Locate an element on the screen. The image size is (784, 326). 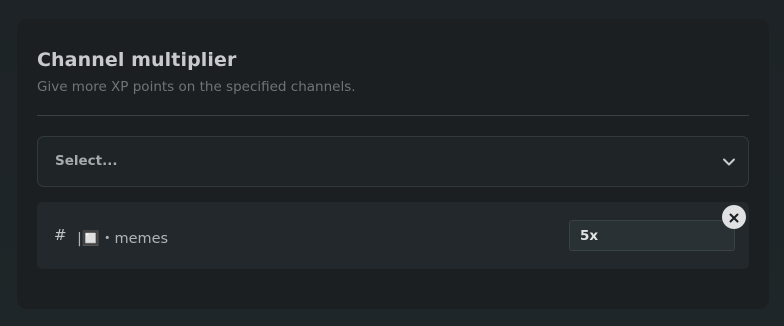
hash-icon: # is located at coordinates (60, 235).